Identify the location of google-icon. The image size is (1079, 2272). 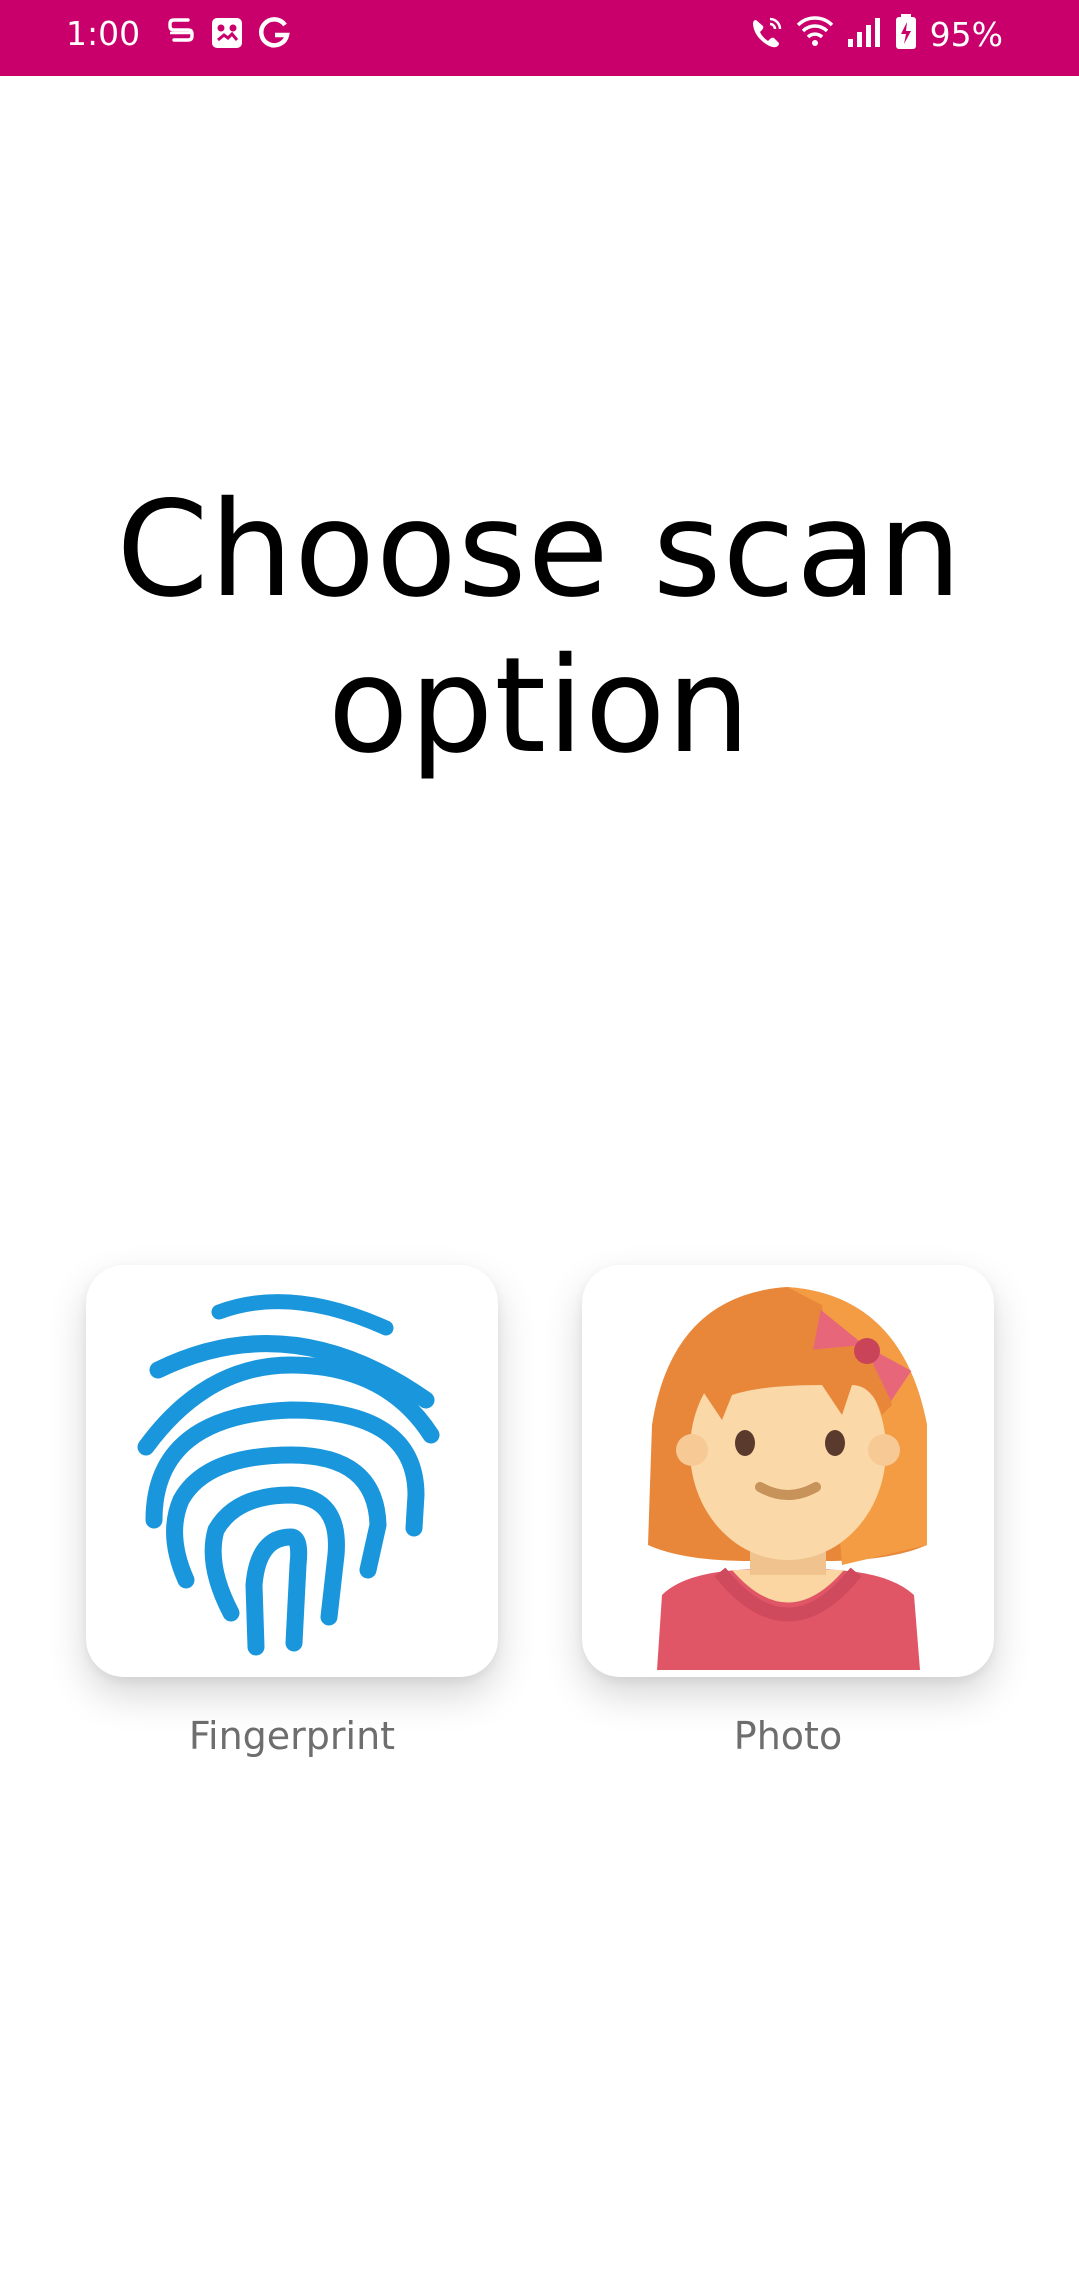
(274, 35).